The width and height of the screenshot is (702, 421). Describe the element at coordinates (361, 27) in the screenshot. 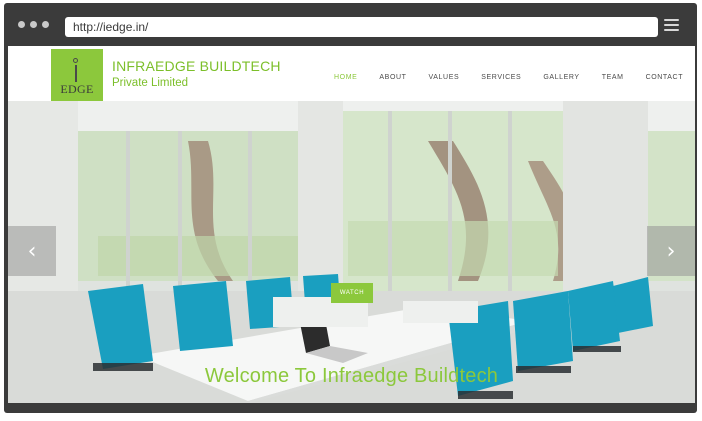

I see `address-bar: http://iedge.in/` at that location.